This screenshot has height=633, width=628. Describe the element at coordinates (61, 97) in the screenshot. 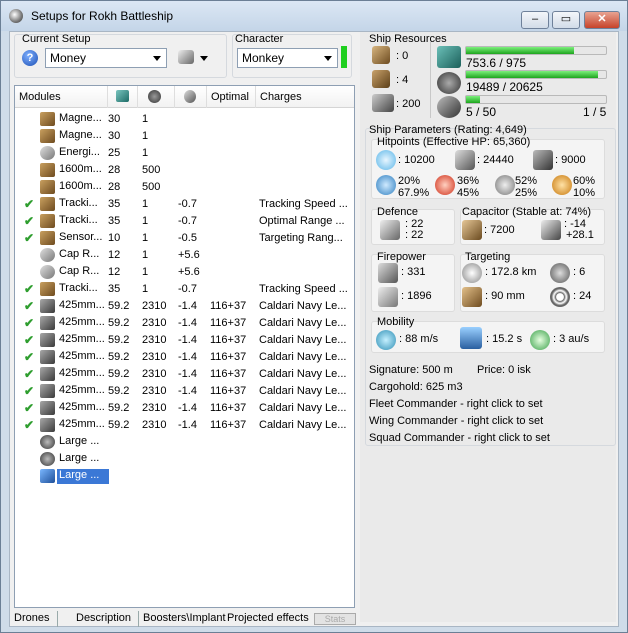

I see `col-modules: Modules` at that location.